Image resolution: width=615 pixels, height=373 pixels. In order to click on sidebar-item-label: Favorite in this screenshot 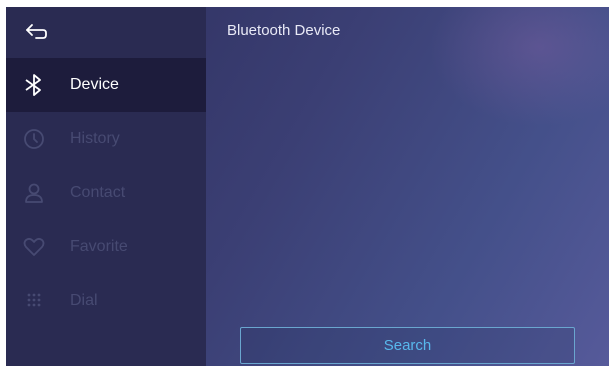, I will do `click(99, 246)`.